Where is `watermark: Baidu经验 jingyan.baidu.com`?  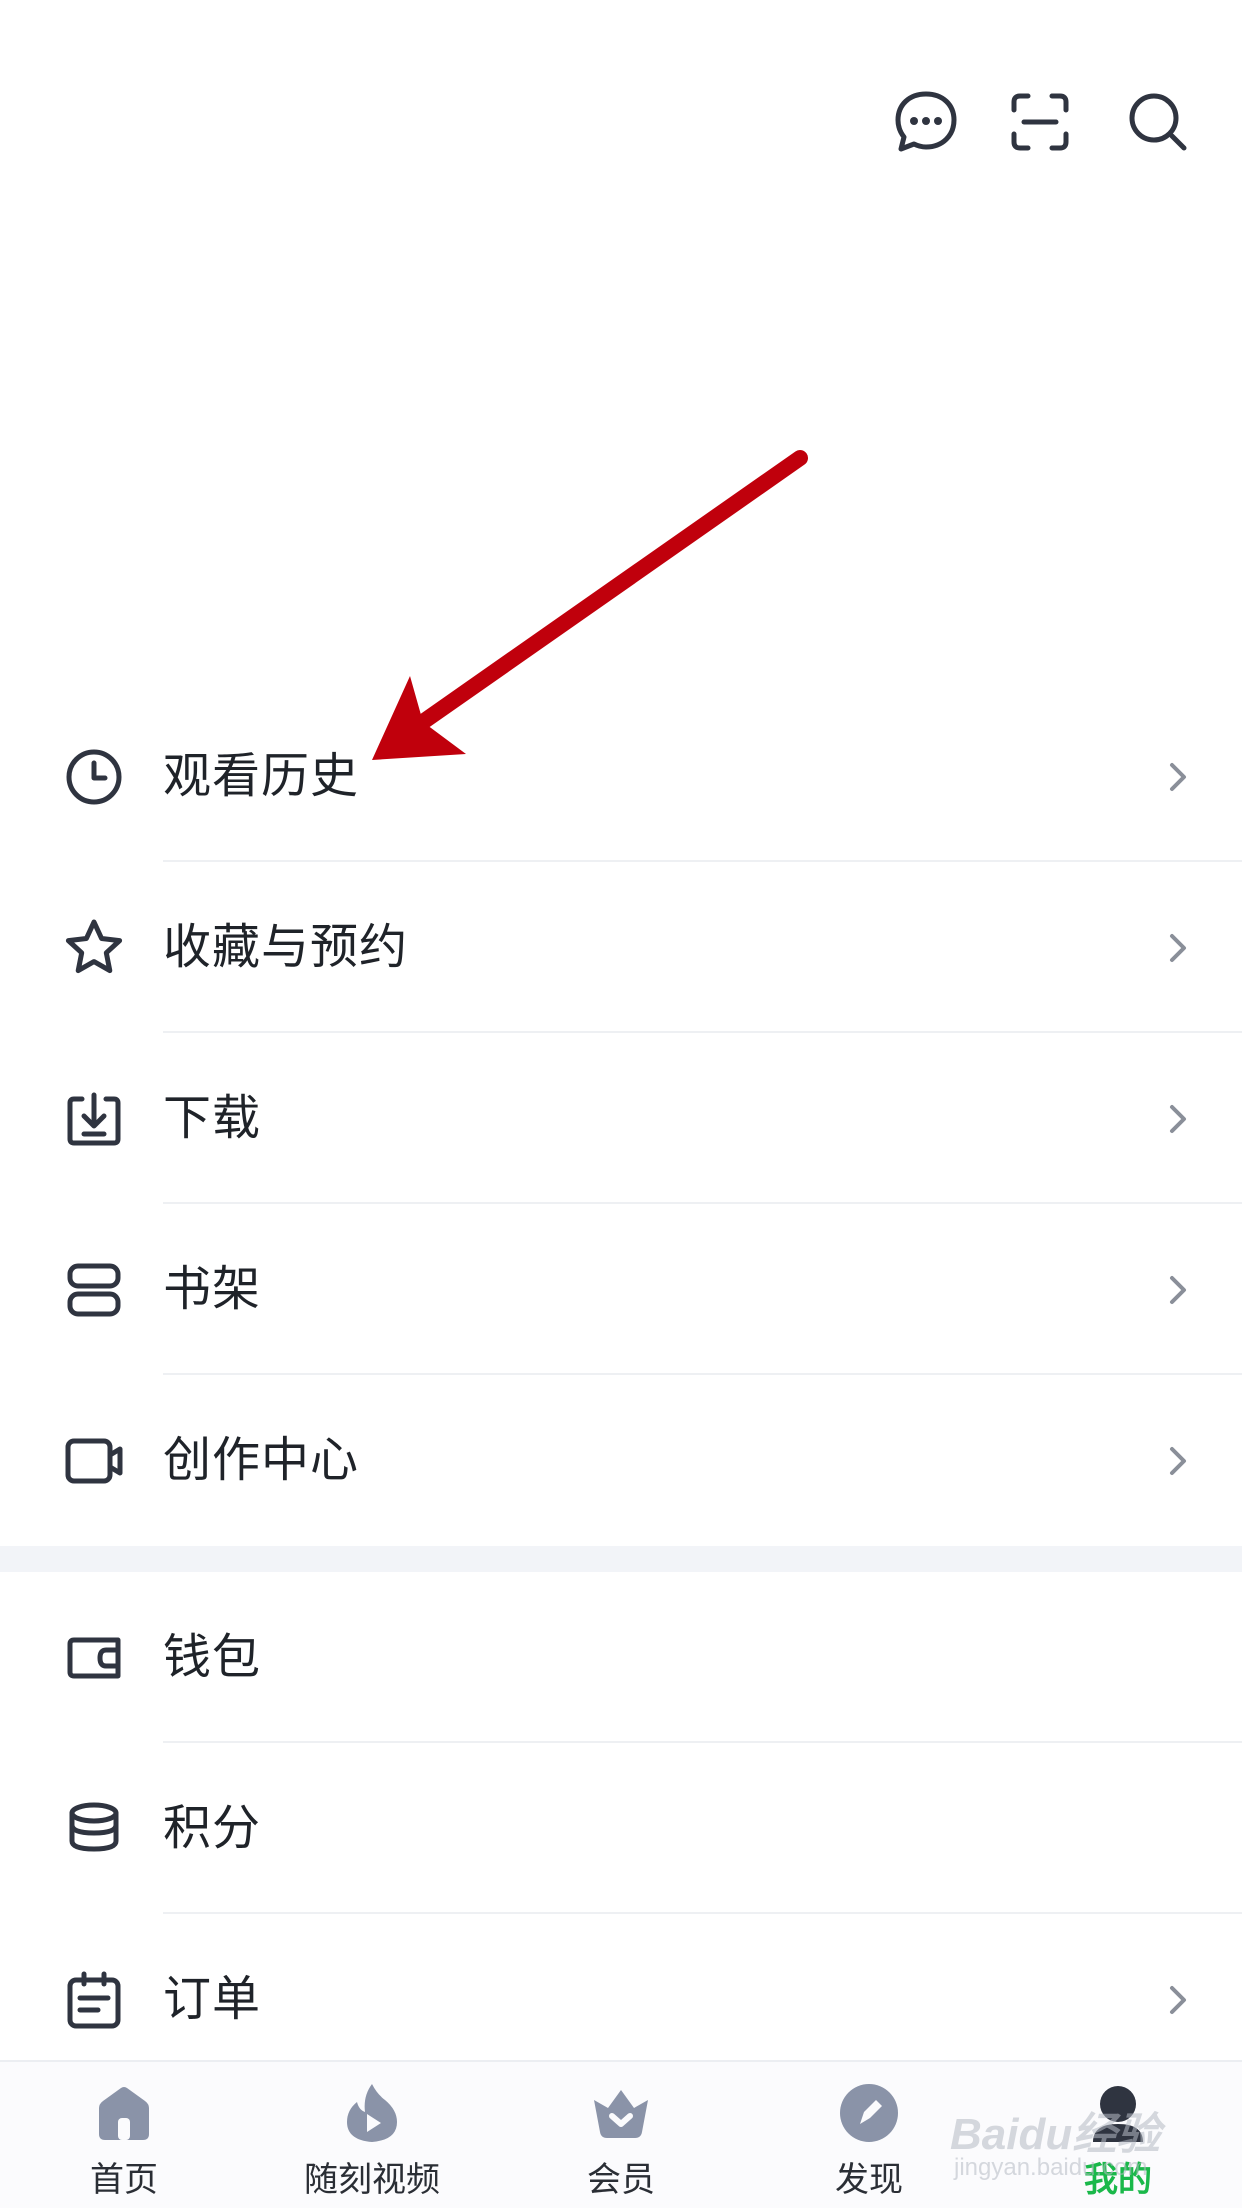
watermark: Baidu经验 jingyan.baidu.com is located at coordinates (1075, 2143).